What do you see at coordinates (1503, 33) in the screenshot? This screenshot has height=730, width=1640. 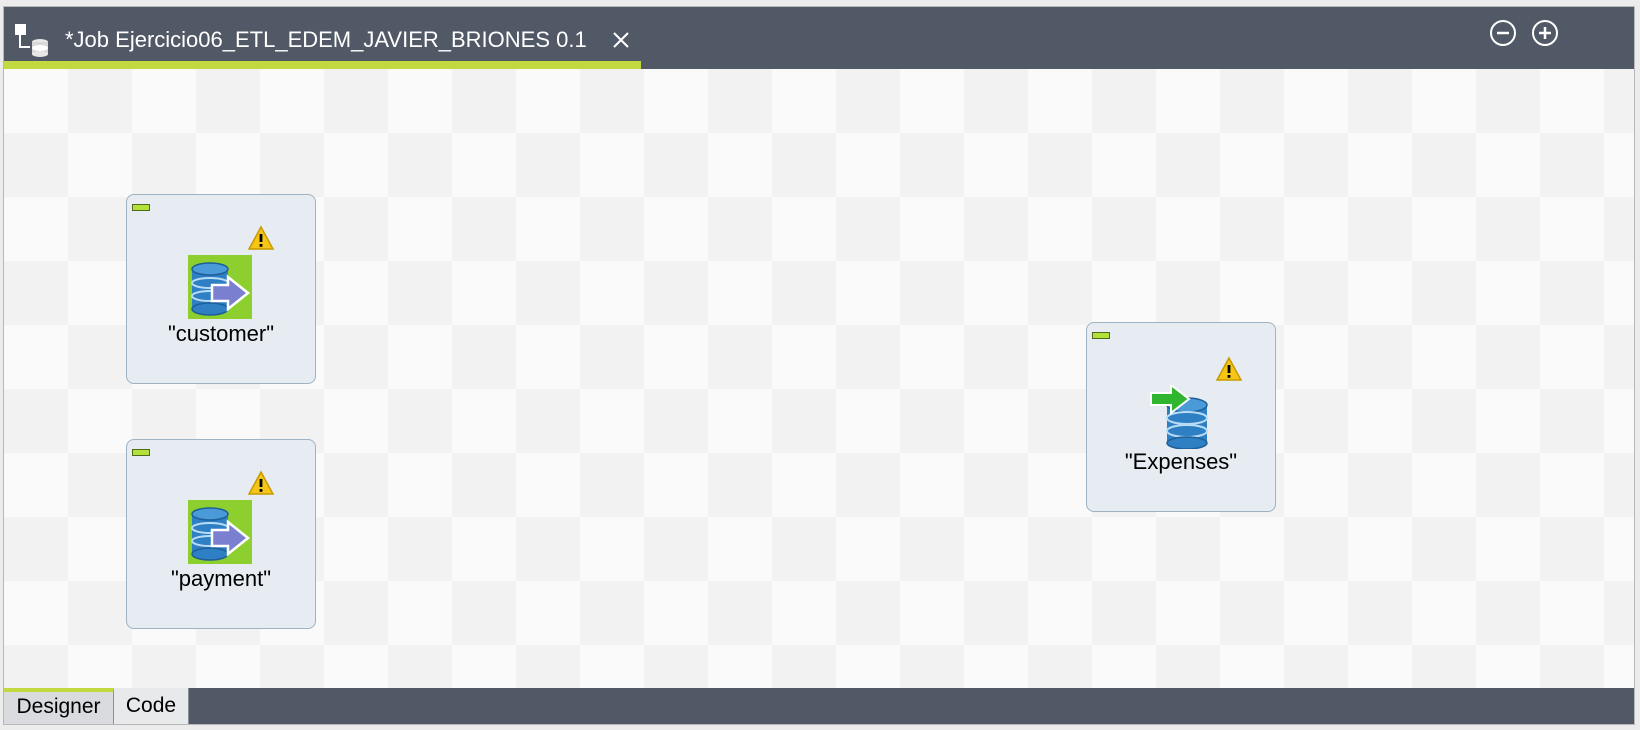 I see `minus-circle-icon` at bounding box center [1503, 33].